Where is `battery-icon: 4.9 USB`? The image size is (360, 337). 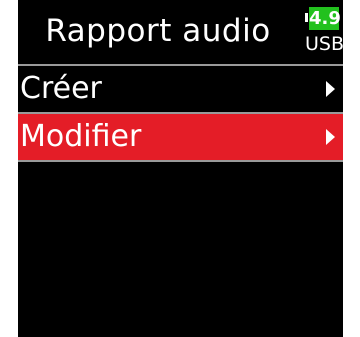
battery-icon: 4.9 USB is located at coordinates (324, 32).